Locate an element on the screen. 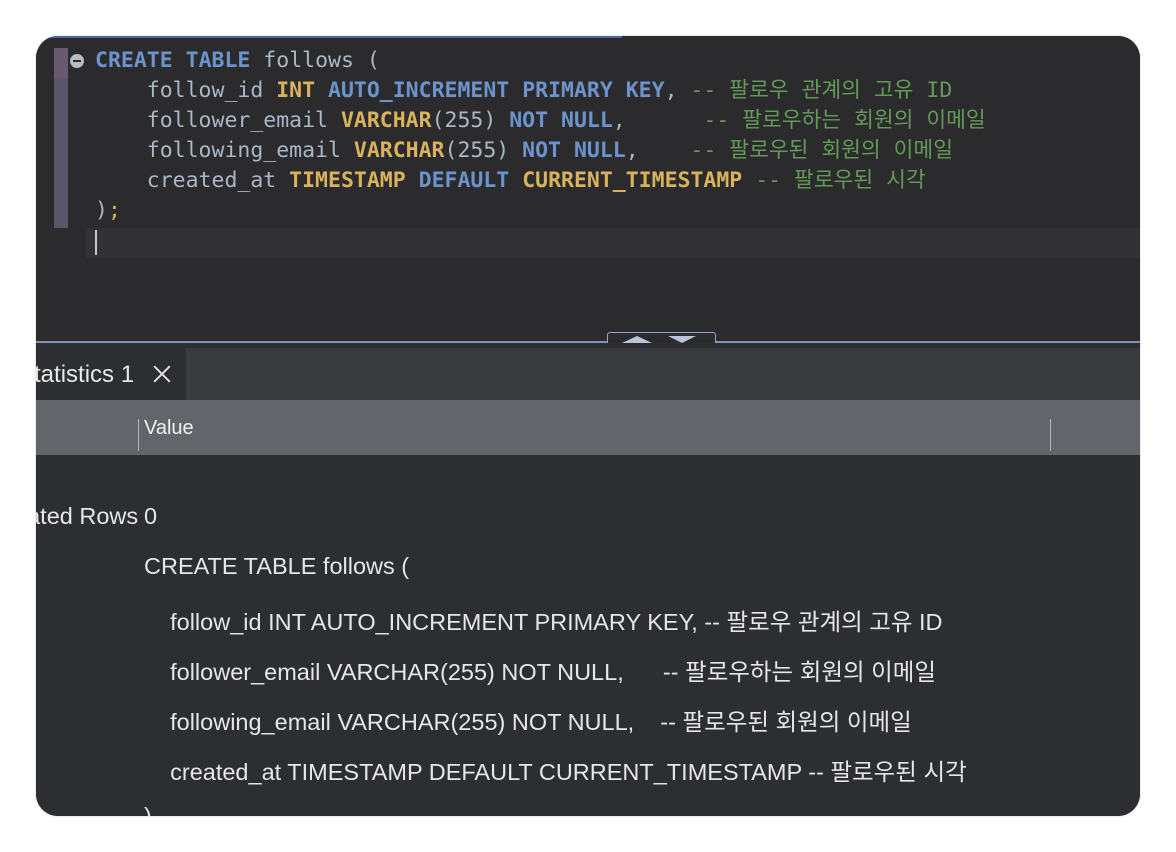  results-tabbar: Statistics 1 is located at coordinates (588, 374).